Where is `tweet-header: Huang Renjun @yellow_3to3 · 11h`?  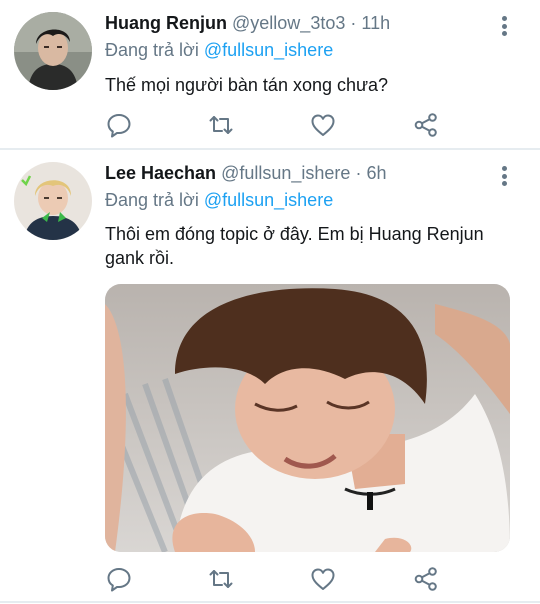 tweet-header: Huang Renjun @yellow_3to3 · 11h is located at coordinates (247, 23).